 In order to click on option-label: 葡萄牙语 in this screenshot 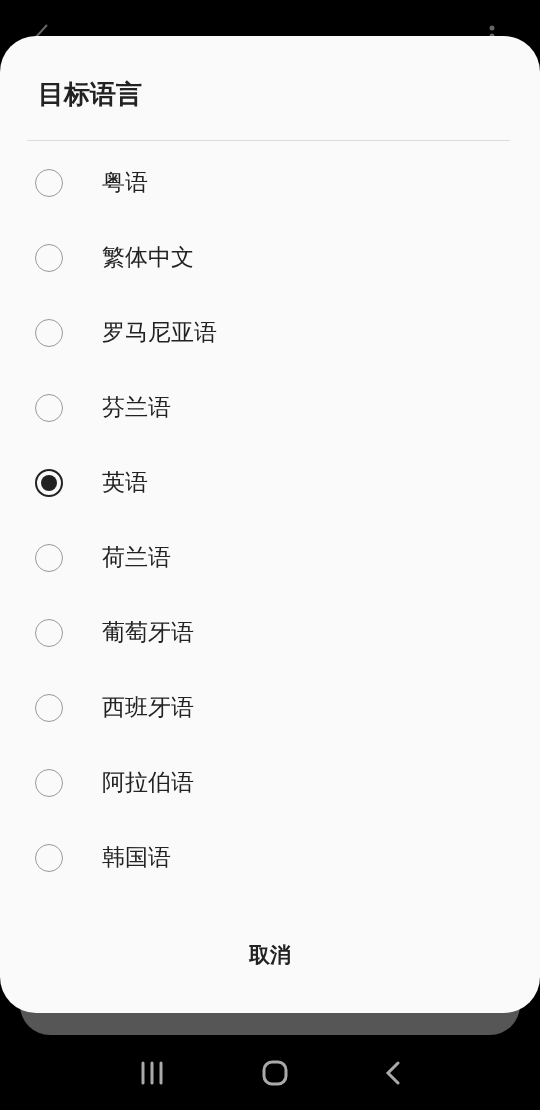, I will do `click(148, 632)`.